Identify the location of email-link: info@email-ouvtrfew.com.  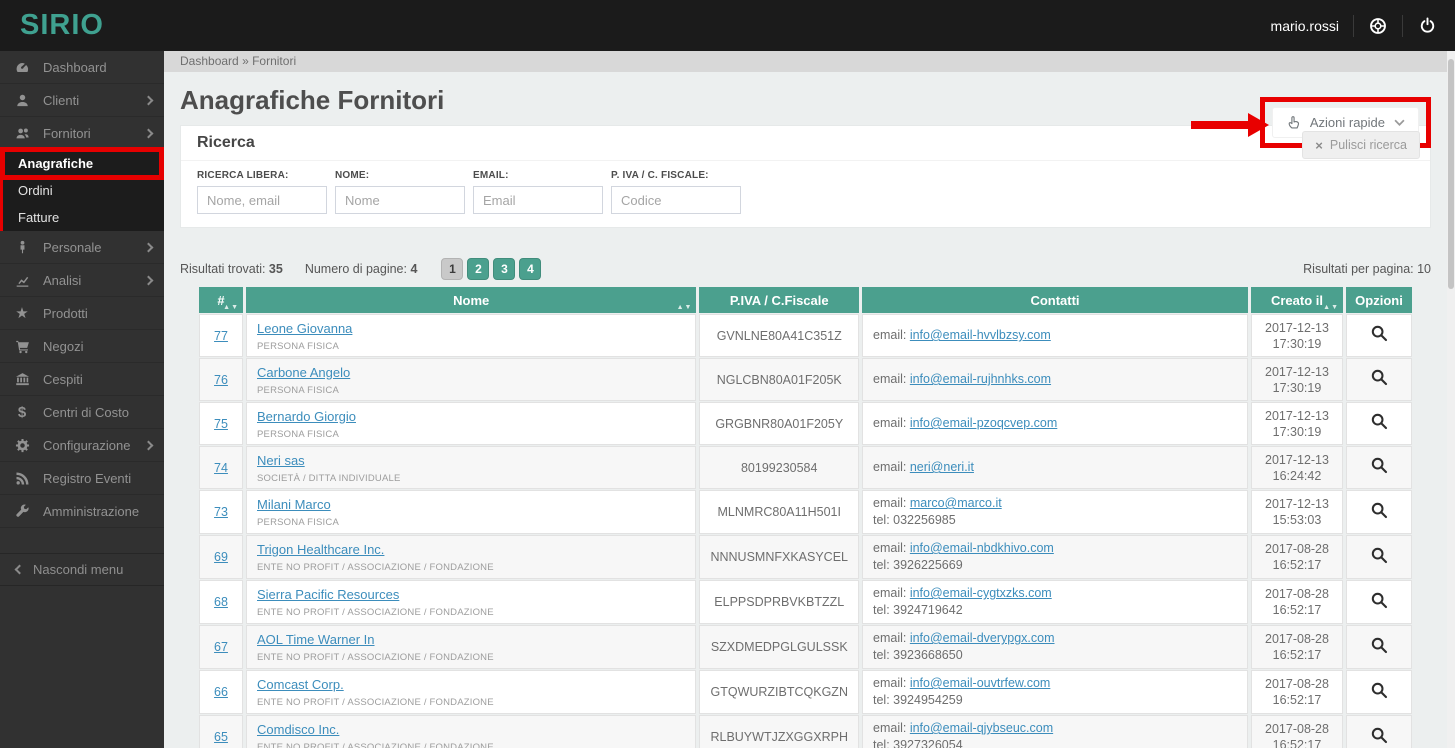
(980, 683).